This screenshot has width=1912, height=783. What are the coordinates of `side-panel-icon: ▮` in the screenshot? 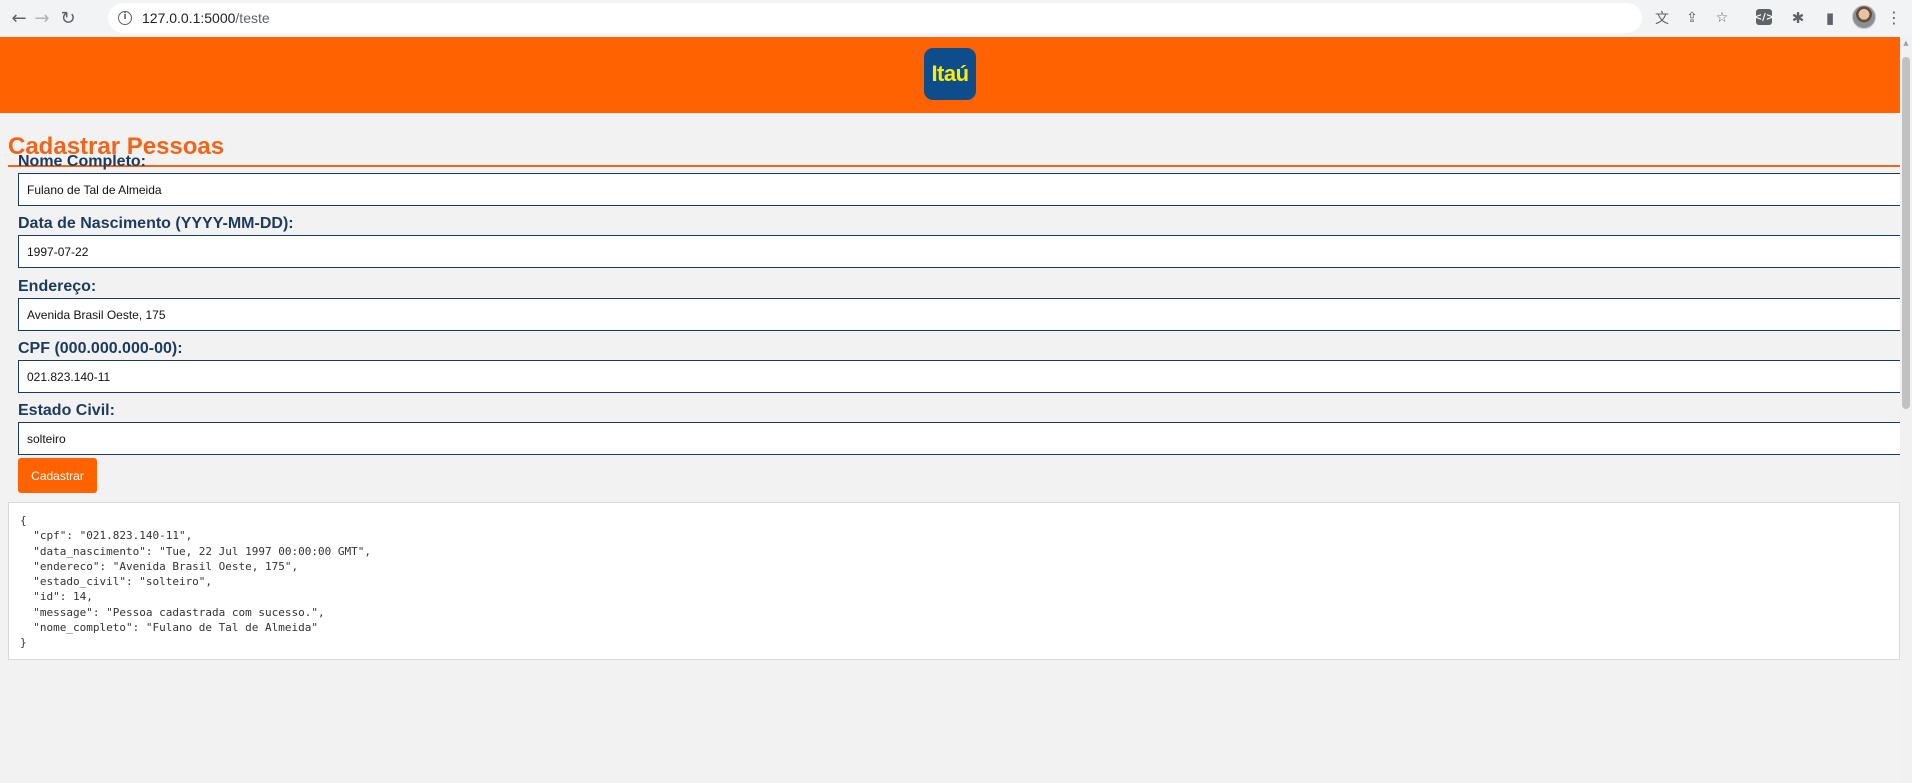 It's located at (1830, 18).